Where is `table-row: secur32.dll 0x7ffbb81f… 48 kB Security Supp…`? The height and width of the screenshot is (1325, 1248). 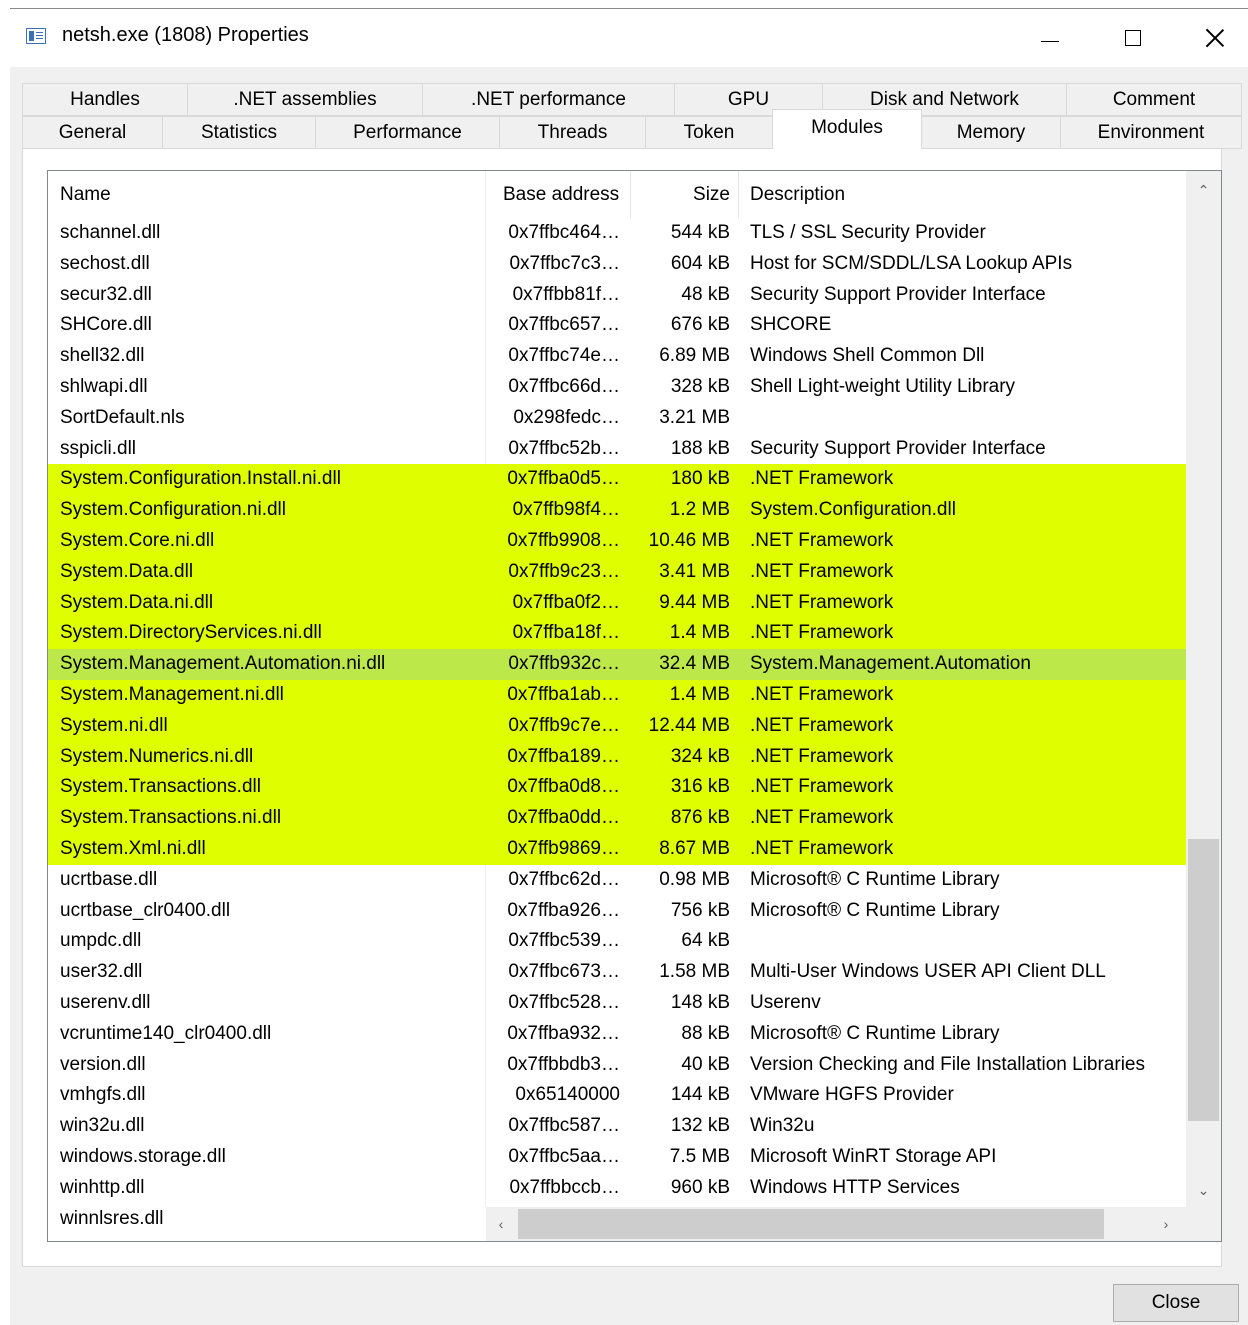
table-row: secur32.dll 0x7ffbb81f… 48 kB Security Supp… is located at coordinates (617, 295).